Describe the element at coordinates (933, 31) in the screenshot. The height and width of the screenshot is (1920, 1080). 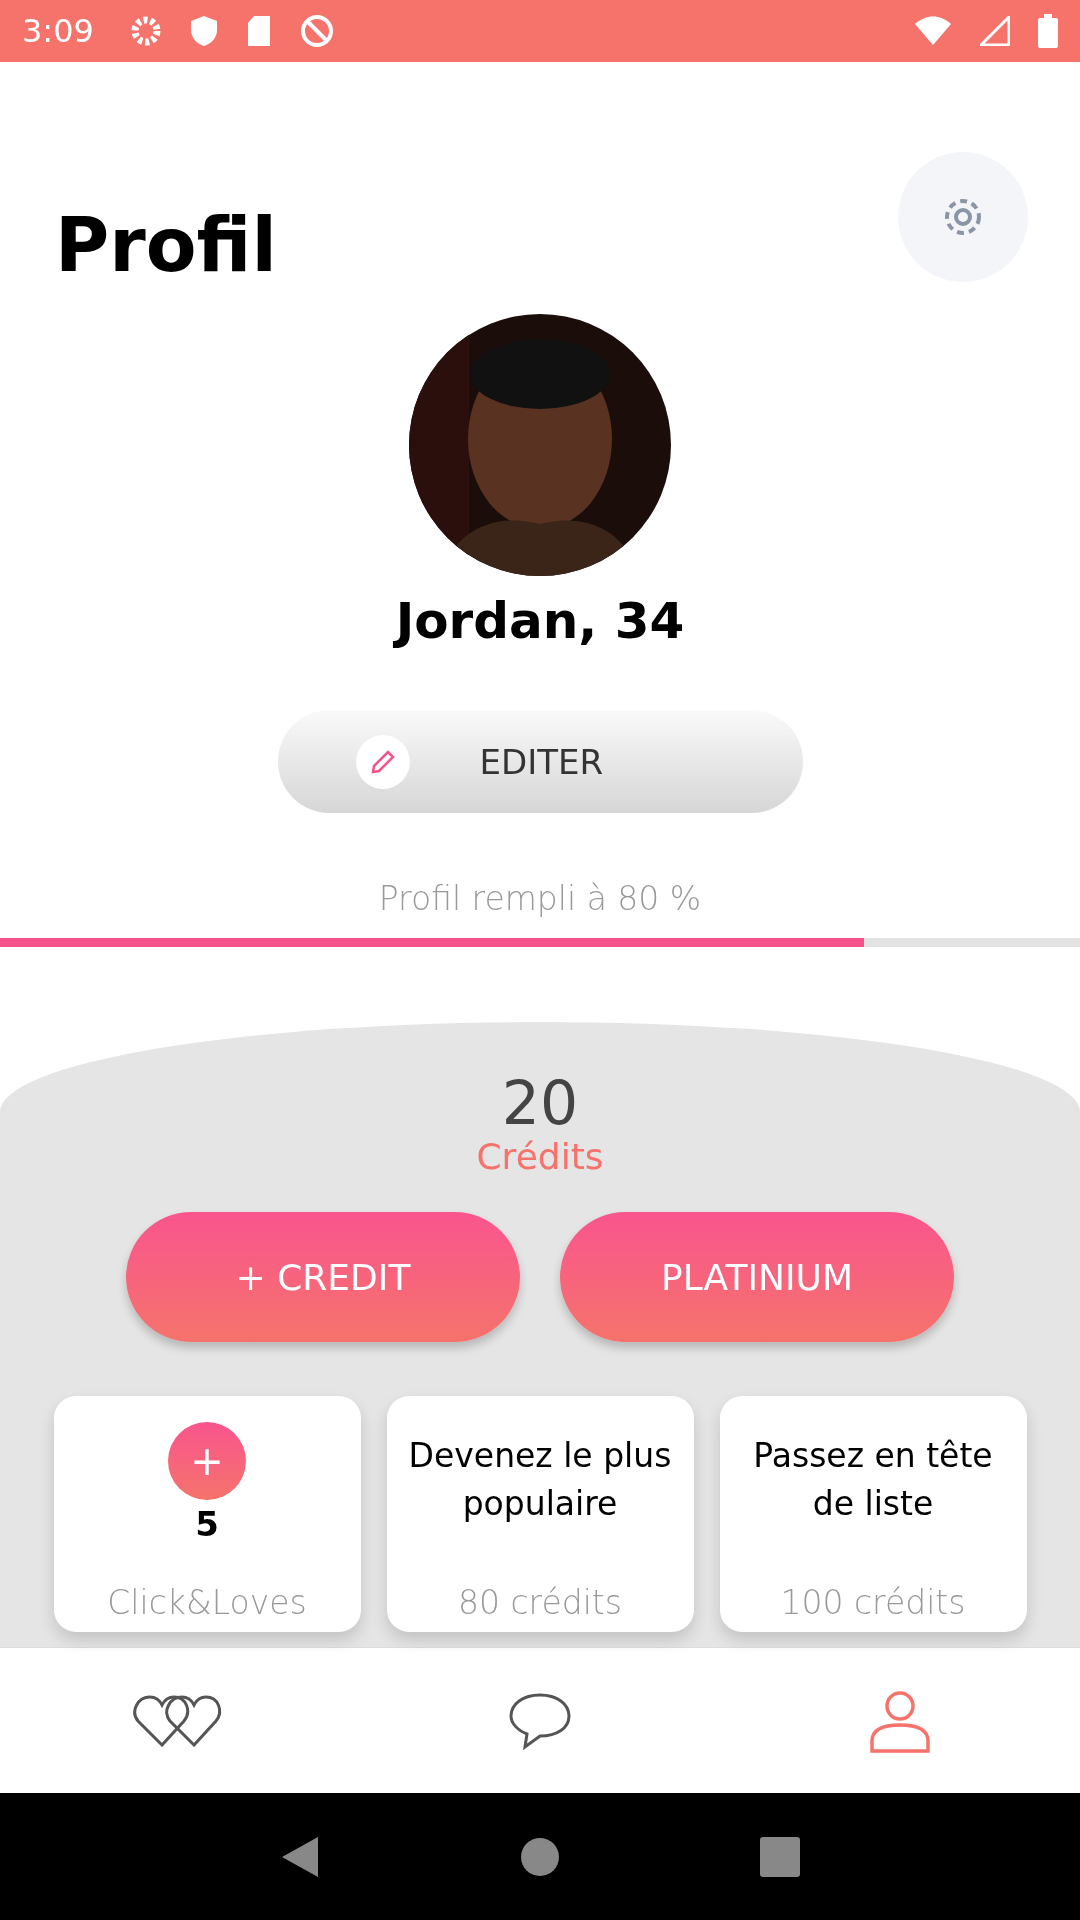
I see `wifi-icon` at that location.